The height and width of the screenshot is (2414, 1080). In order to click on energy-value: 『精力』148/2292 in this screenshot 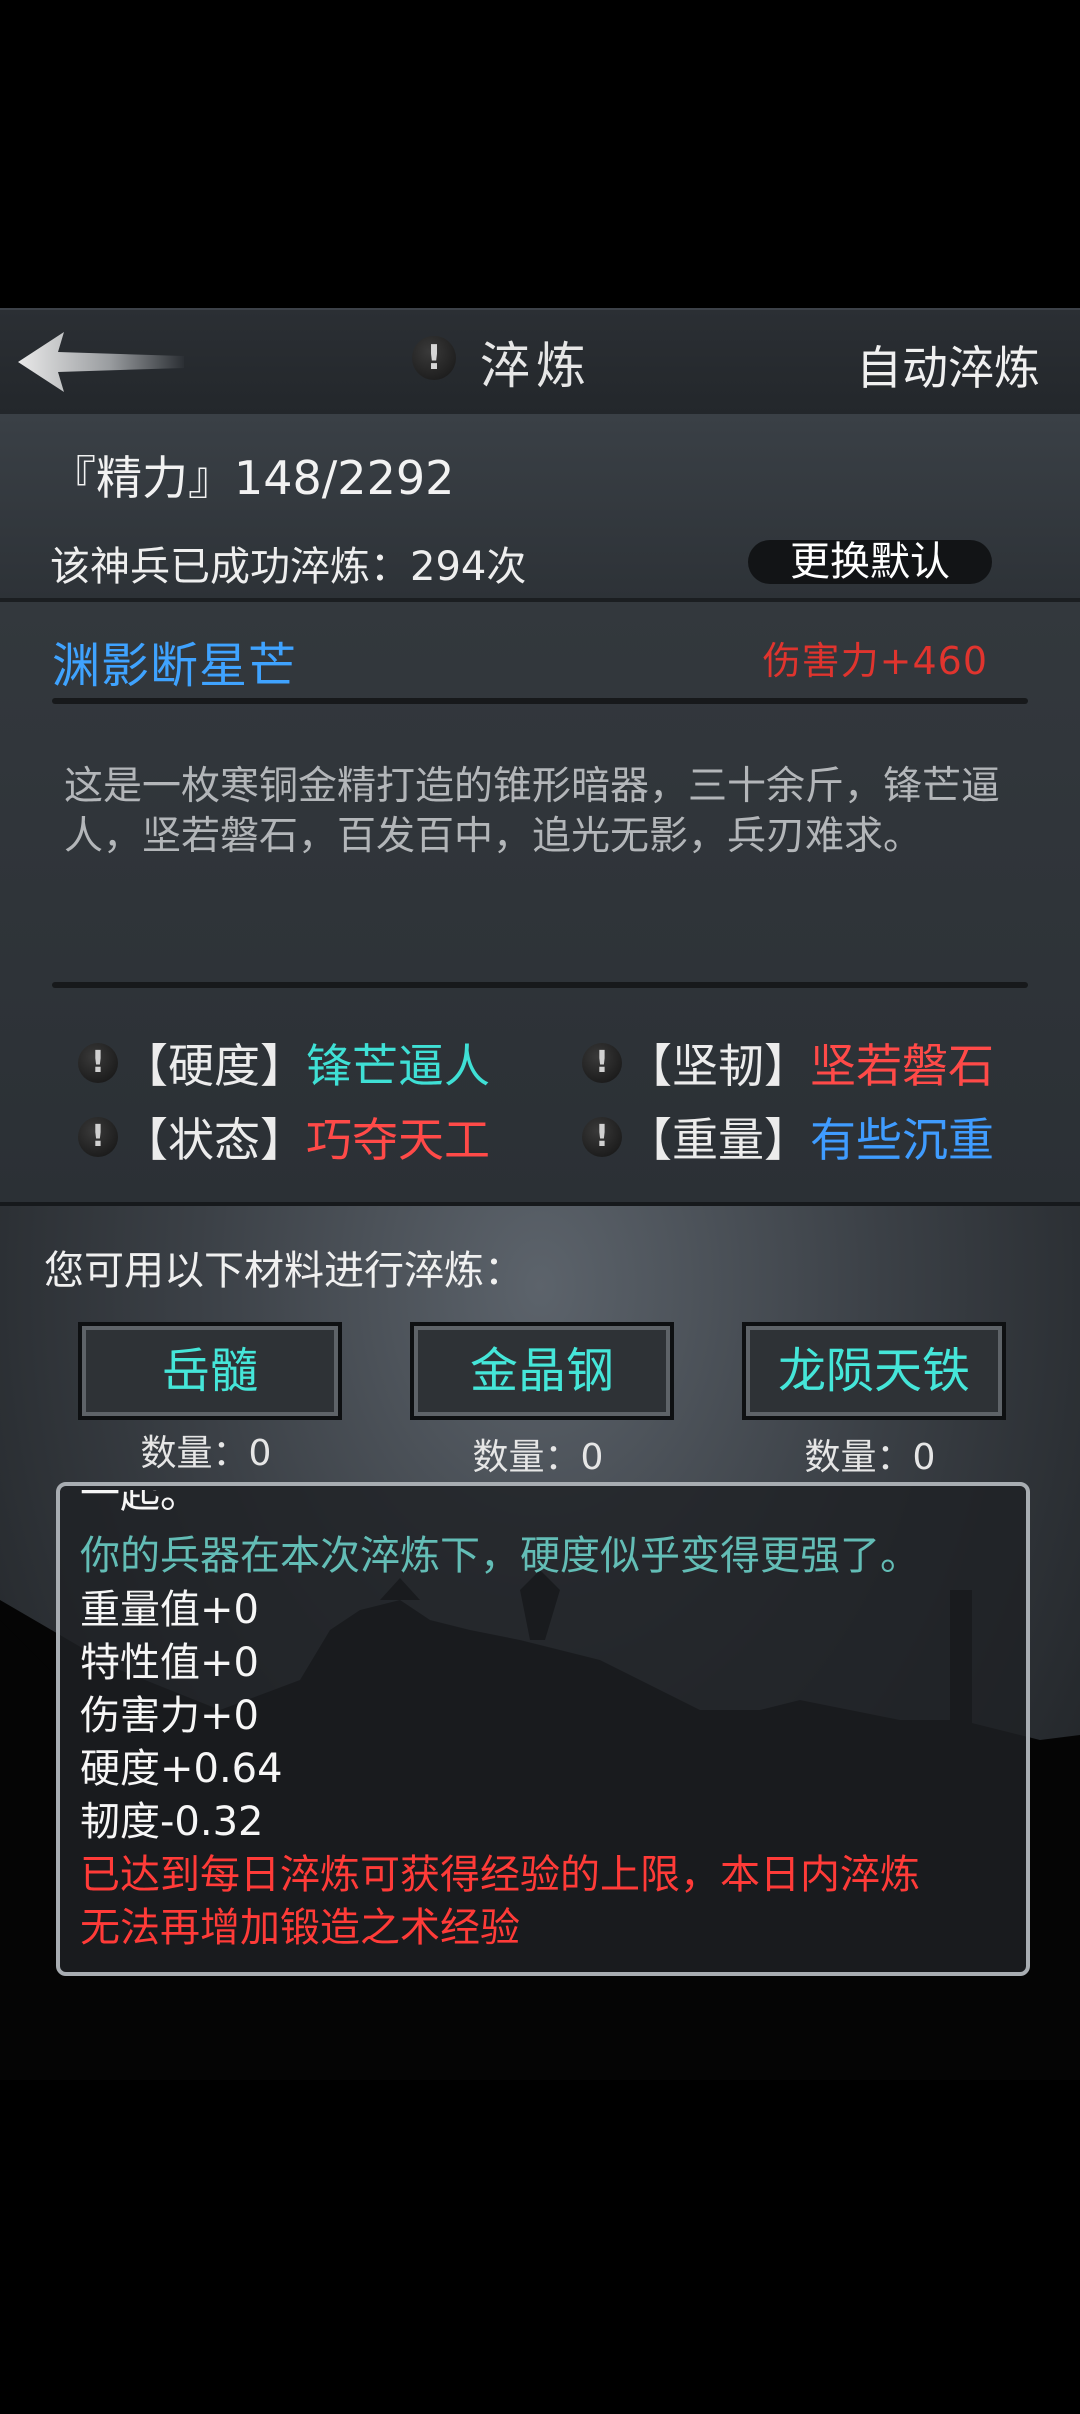, I will do `click(252, 478)`.